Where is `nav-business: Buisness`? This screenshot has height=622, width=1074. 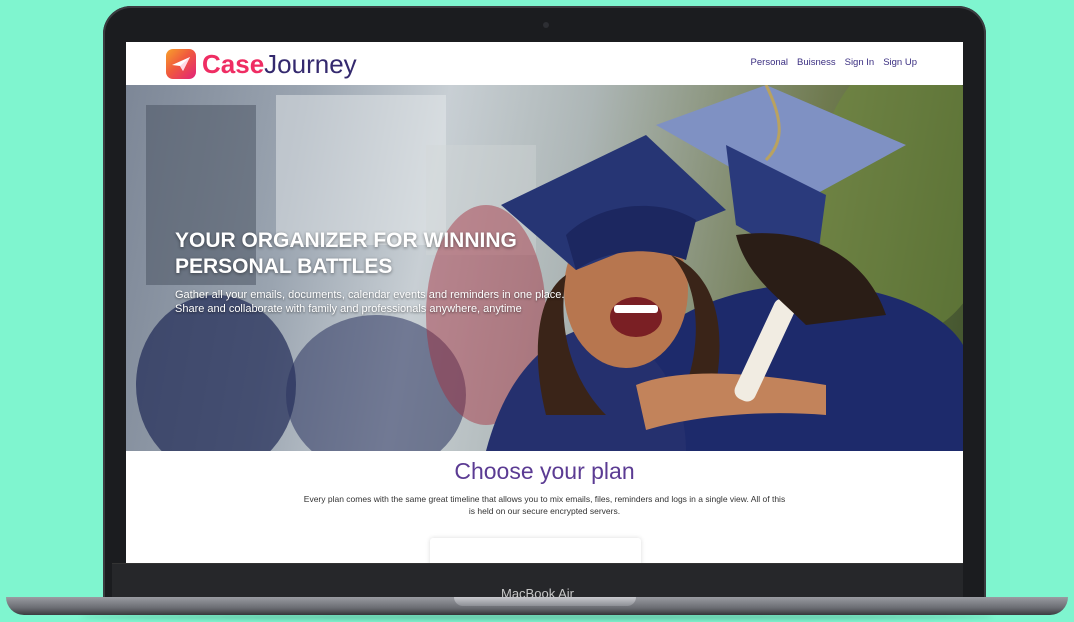 nav-business: Buisness is located at coordinates (816, 62).